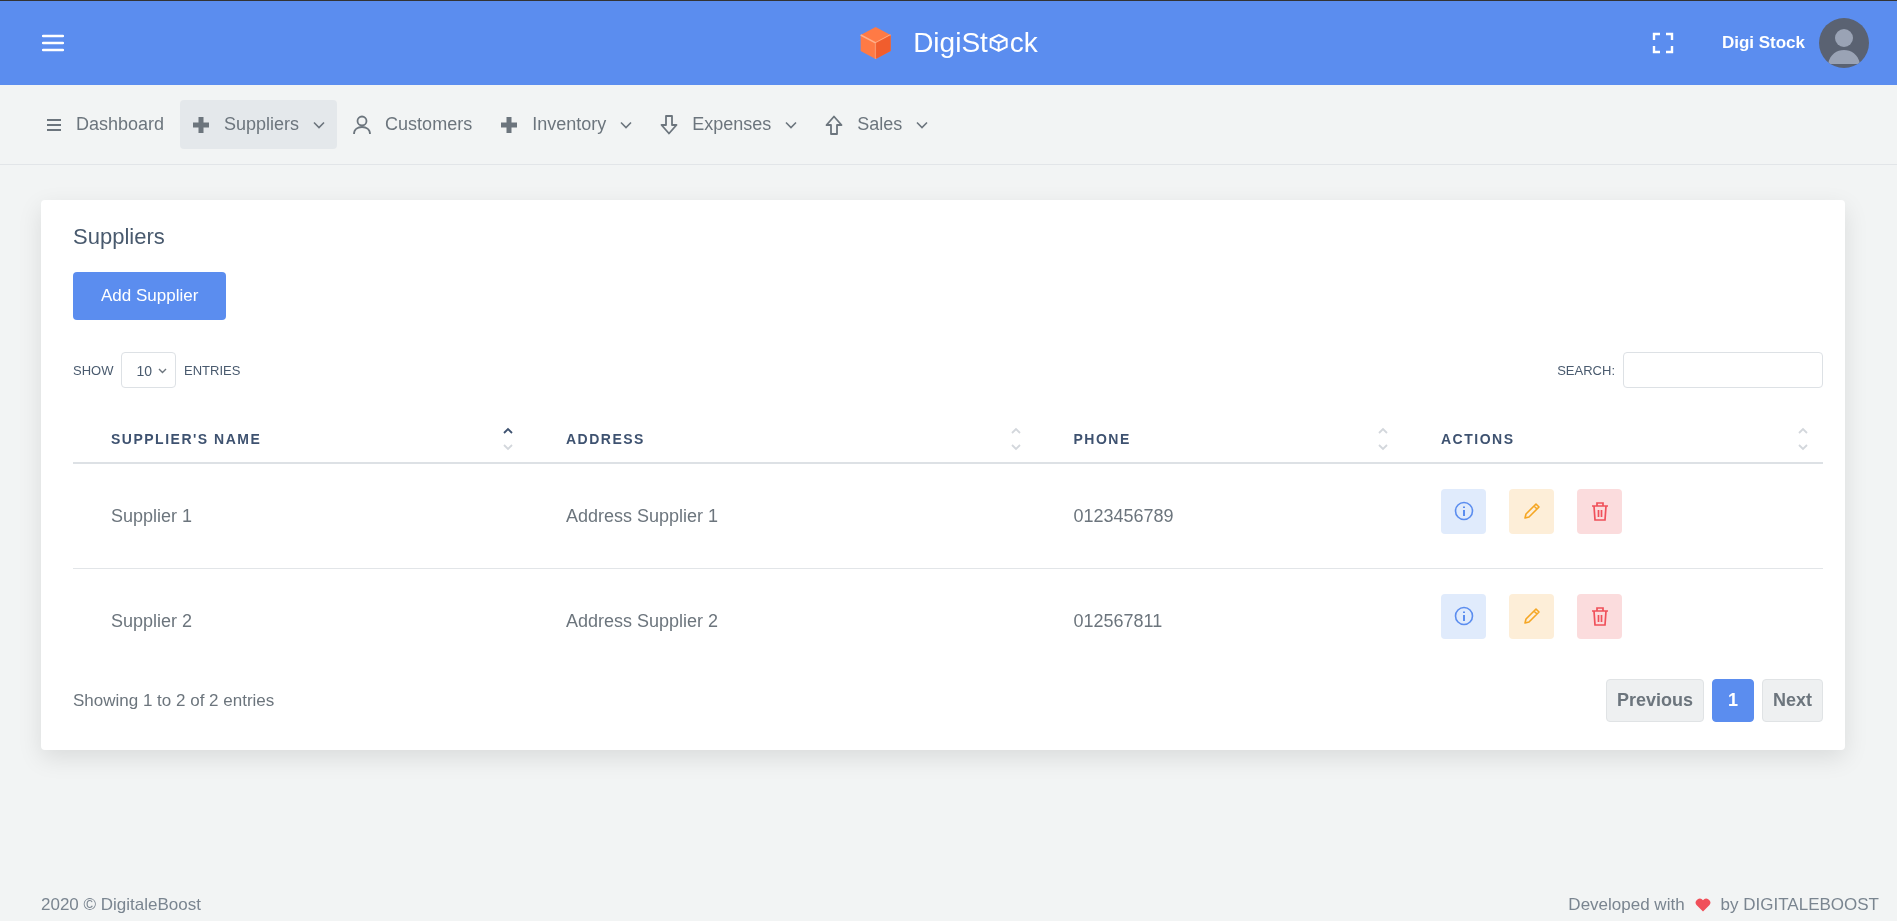 The width and height of the screenshot is (1897, 921). I want to click on nav-item: Dashboard, so click(105, 124).